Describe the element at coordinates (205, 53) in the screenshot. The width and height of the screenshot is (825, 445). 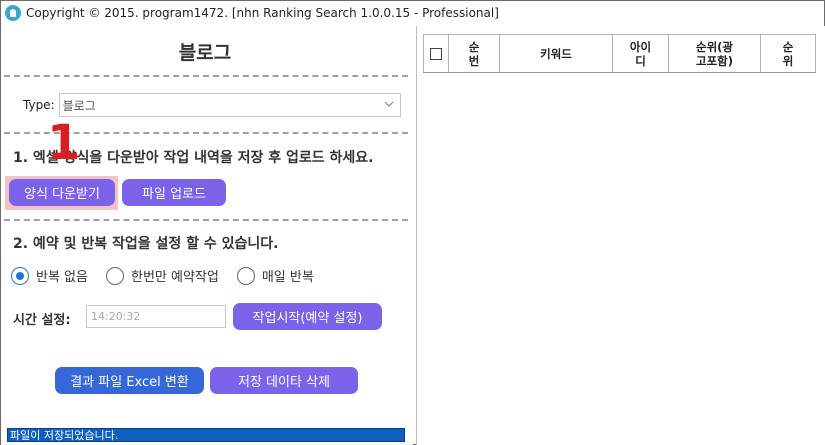
I see `panel-title: 블로그` at that location.